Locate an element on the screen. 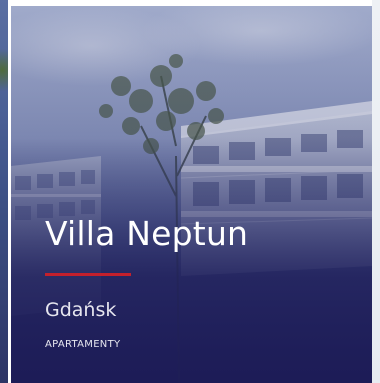  previous-card-image is located at coordinates (4, 70).